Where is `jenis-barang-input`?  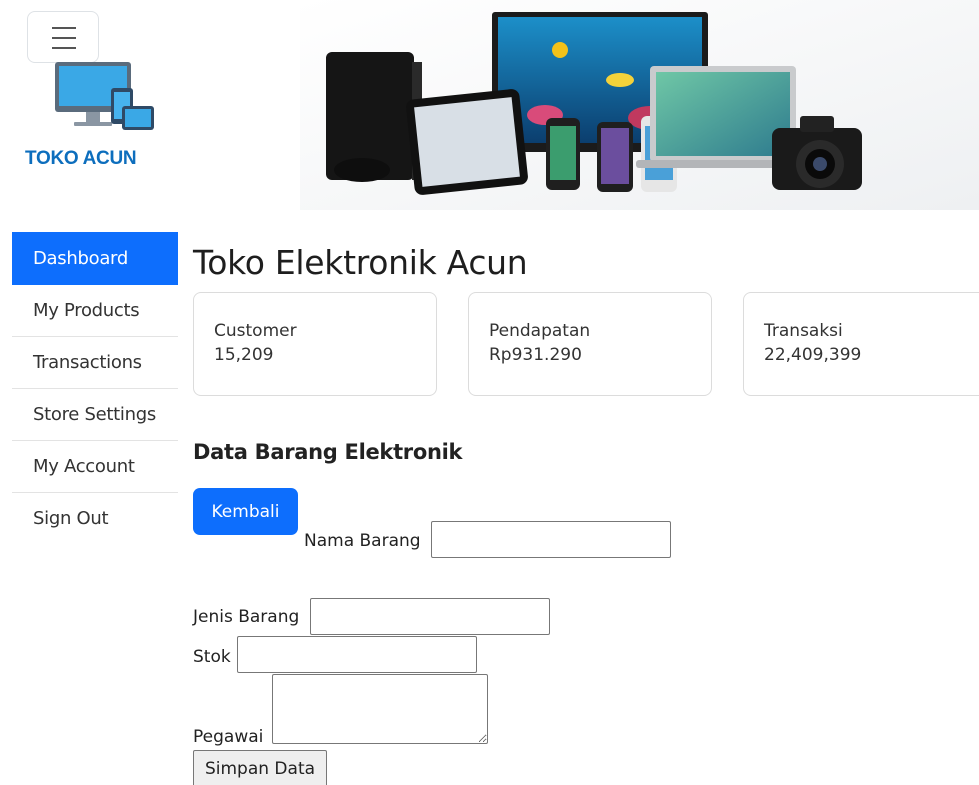
jenis-barang-input is located at coordinates (430, 616).